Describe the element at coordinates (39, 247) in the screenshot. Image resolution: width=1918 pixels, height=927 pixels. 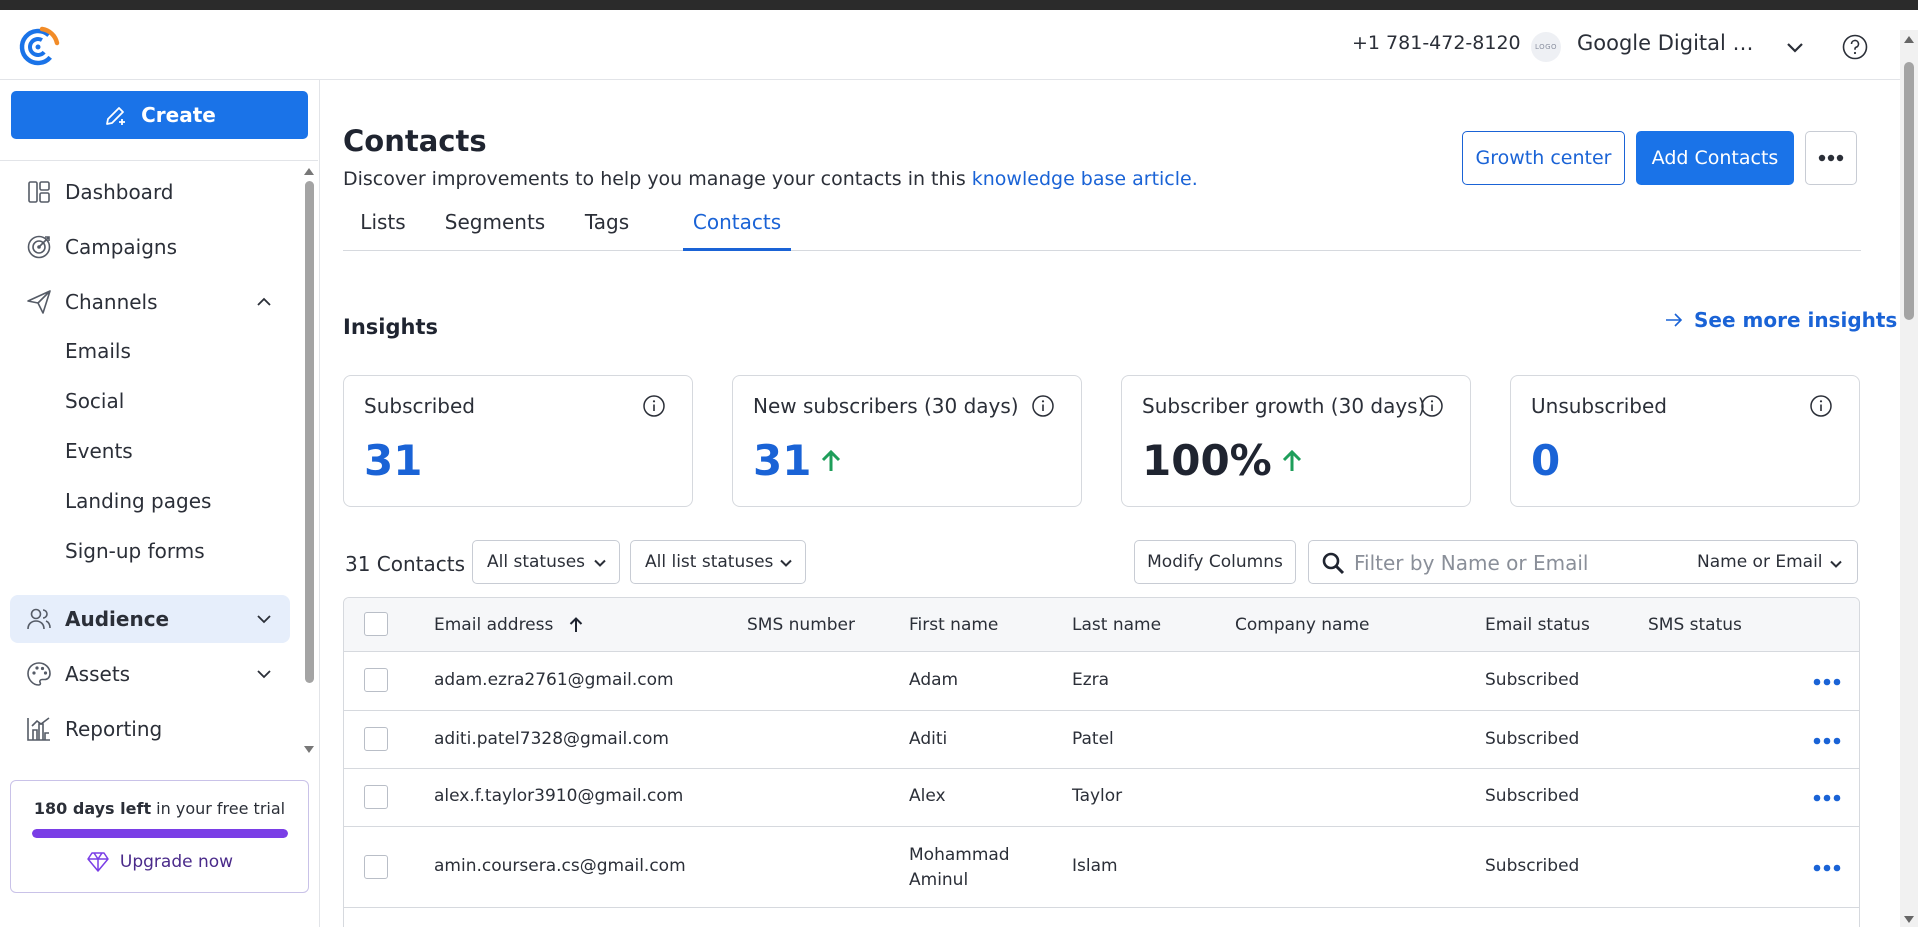
I see `campaigns-icon` at that location.